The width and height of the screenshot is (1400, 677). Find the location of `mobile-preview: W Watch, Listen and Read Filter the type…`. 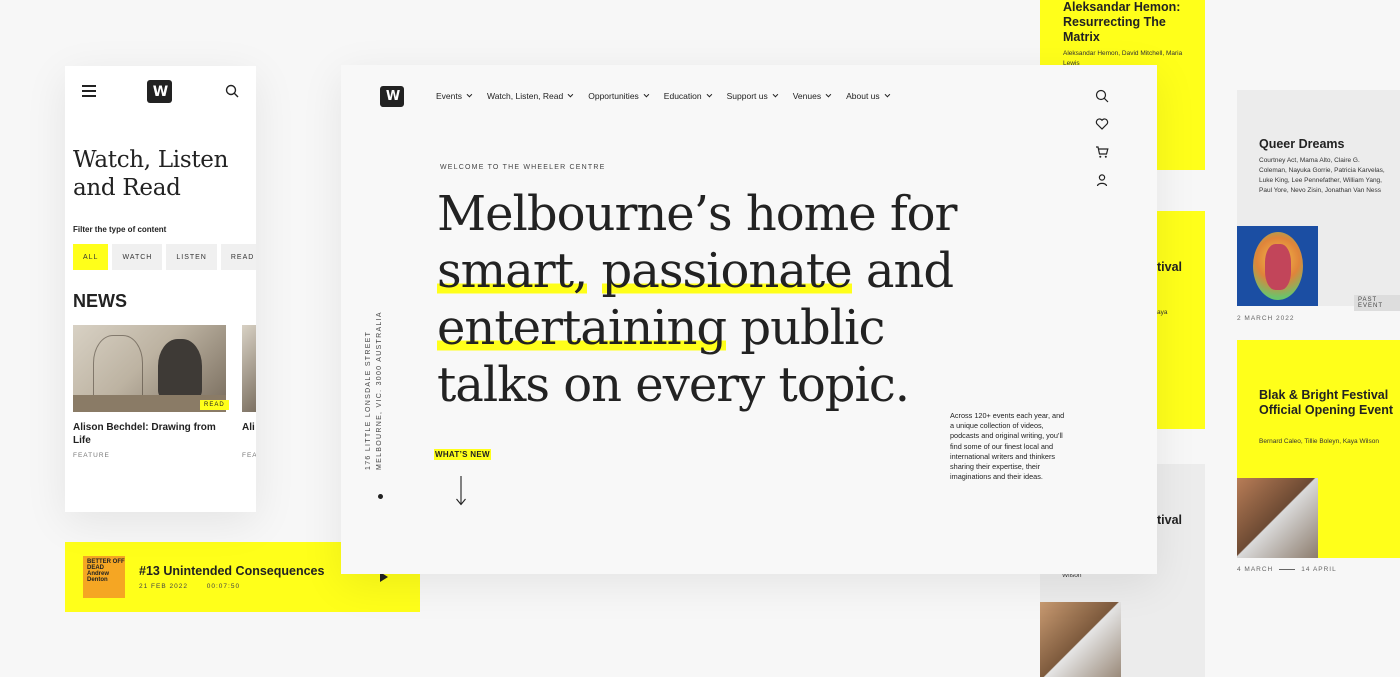

mobile-preview: W Watch, Listen and Read Filter the type… is located at coordinates (160, 289).